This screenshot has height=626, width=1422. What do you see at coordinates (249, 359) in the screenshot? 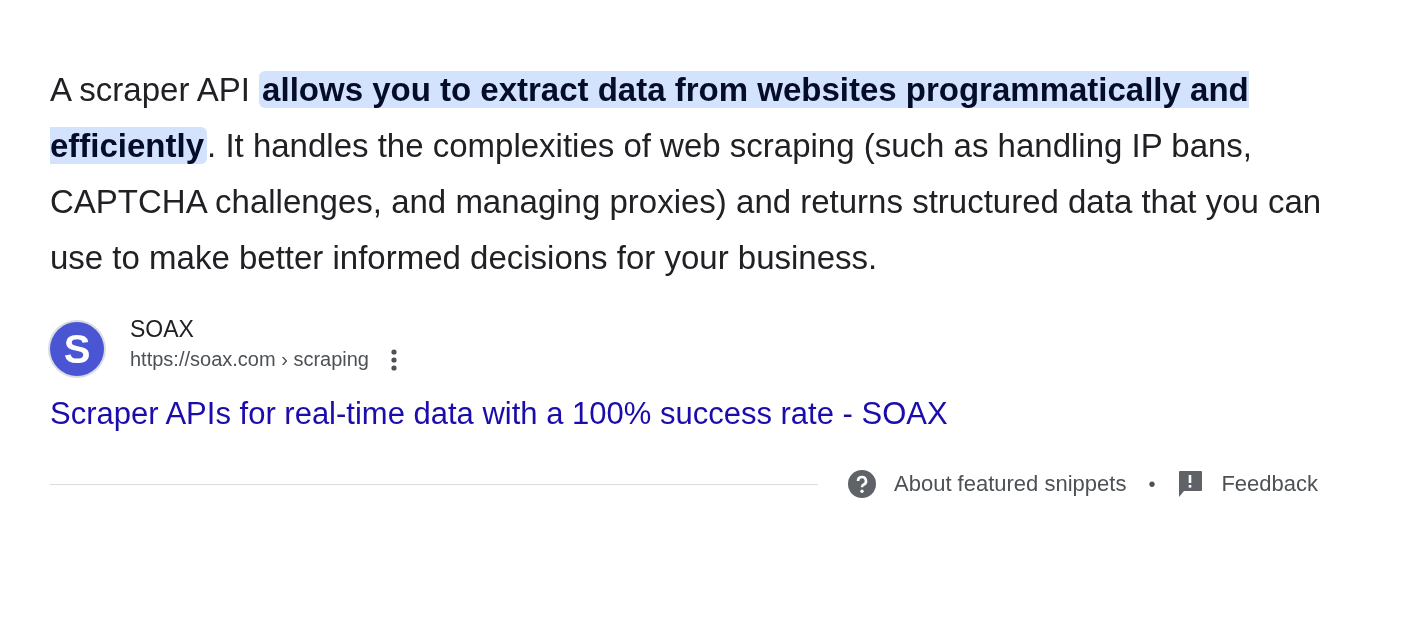
I see `site-url: https://soax.com › scraping` at bounding box center [249, 359].